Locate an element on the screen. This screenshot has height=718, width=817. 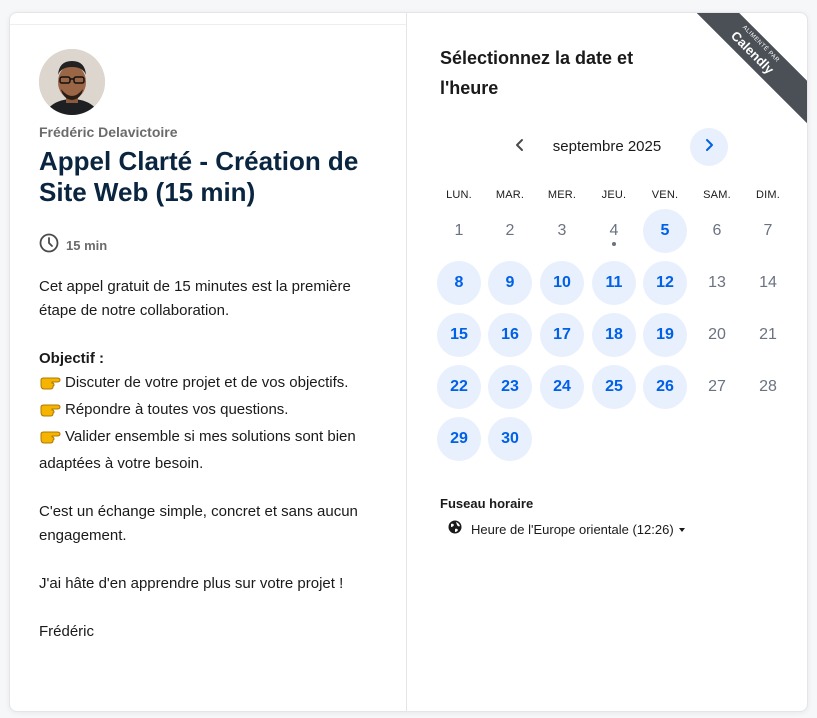
globe-icon is located at coordinates (455, 529).